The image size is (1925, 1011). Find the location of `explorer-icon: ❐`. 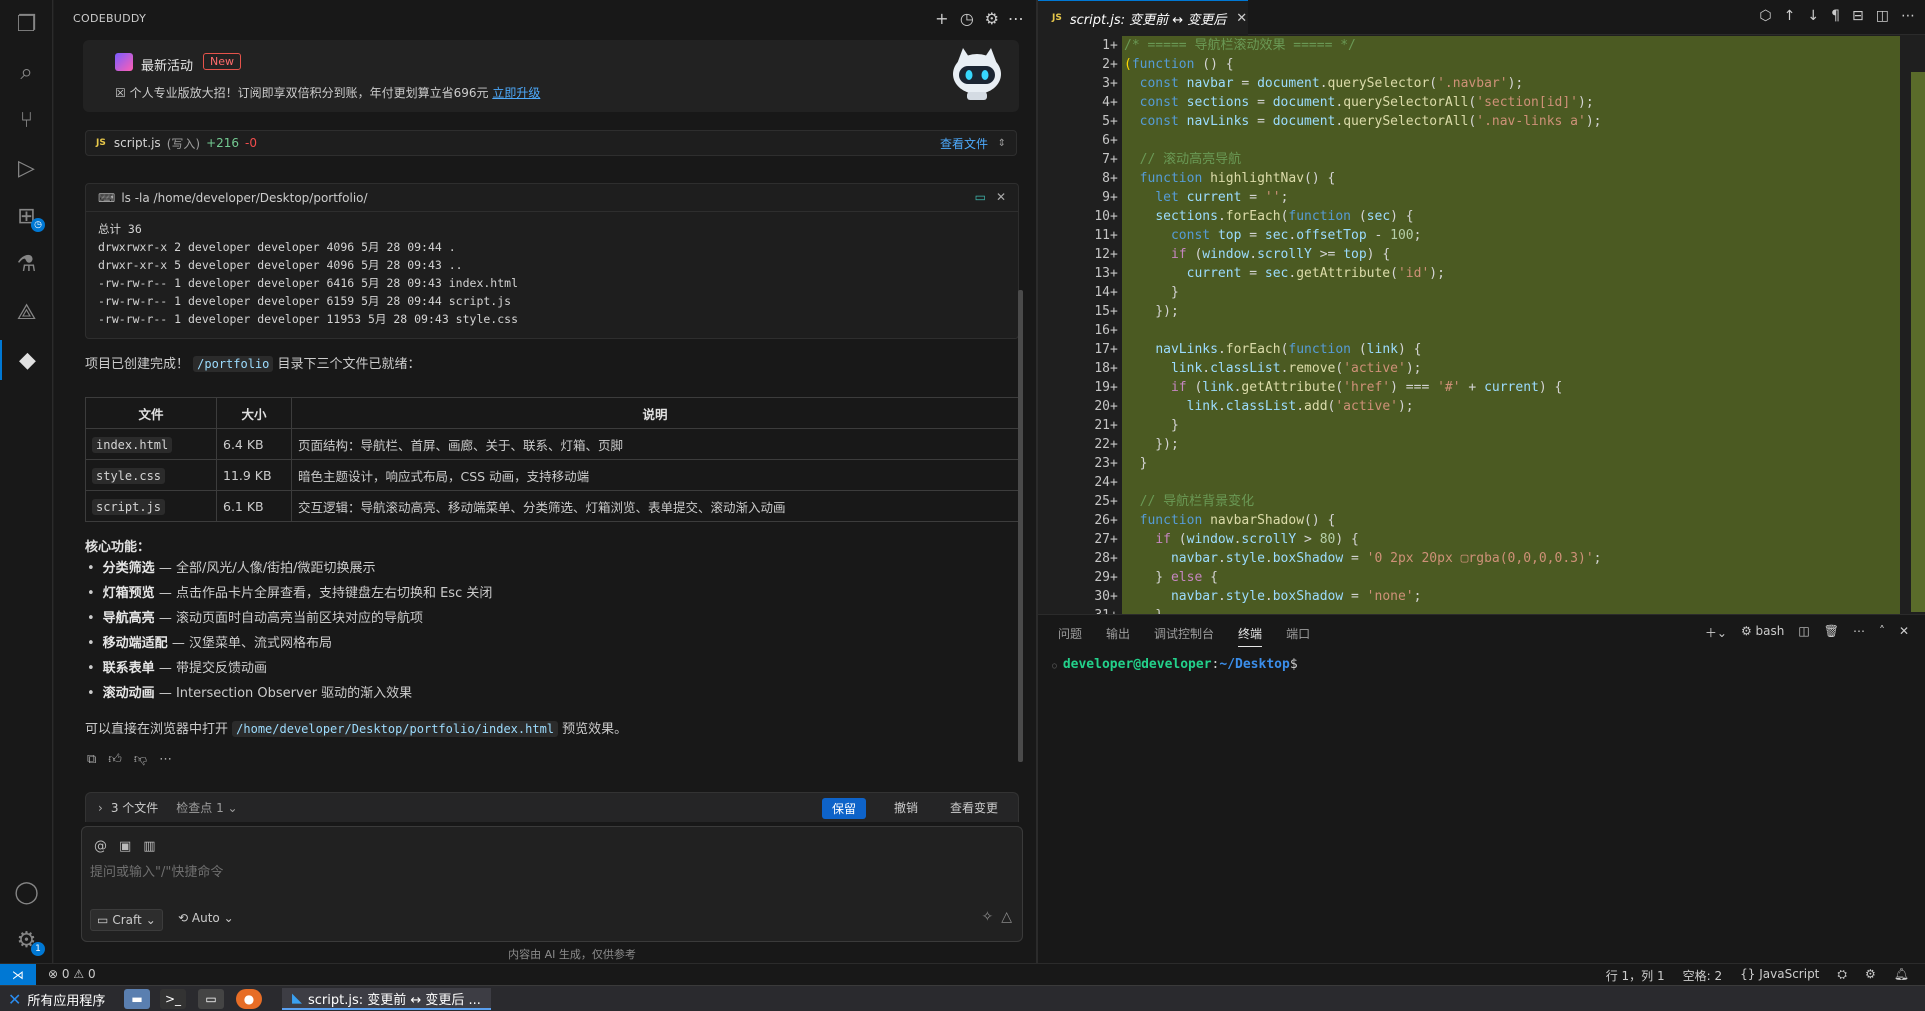

explorer-icon: ❐ is located at coordinates (26, 24).